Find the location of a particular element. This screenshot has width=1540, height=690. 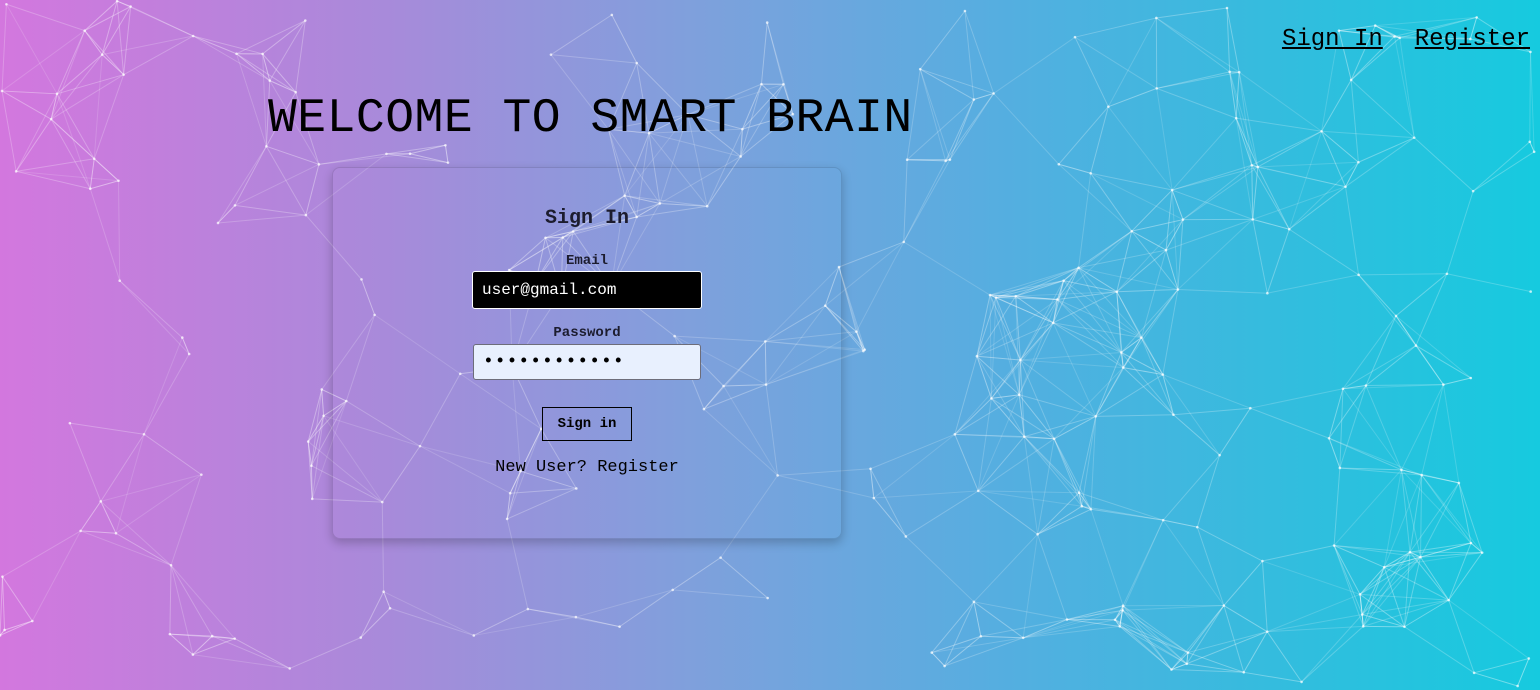

new-user-register-link: New User? Register is located at coordinates (587, 467).